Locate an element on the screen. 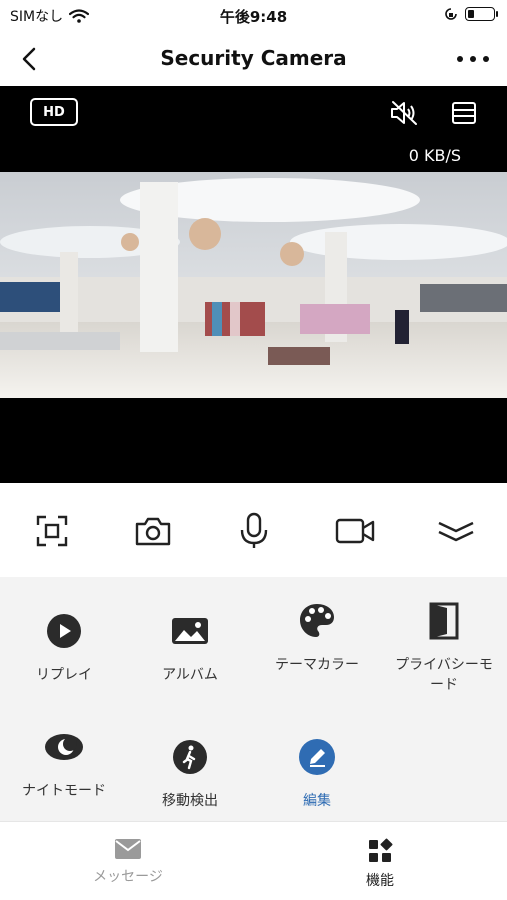  tab-messages: メッセージ is located at coordinates (128, 862).